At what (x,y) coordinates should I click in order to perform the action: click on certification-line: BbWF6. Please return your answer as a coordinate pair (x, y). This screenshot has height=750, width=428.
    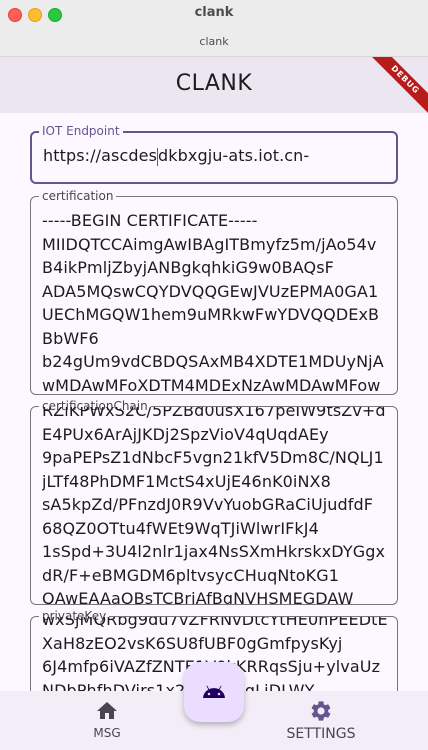
    Looking at the image, I should click on (70, 338).